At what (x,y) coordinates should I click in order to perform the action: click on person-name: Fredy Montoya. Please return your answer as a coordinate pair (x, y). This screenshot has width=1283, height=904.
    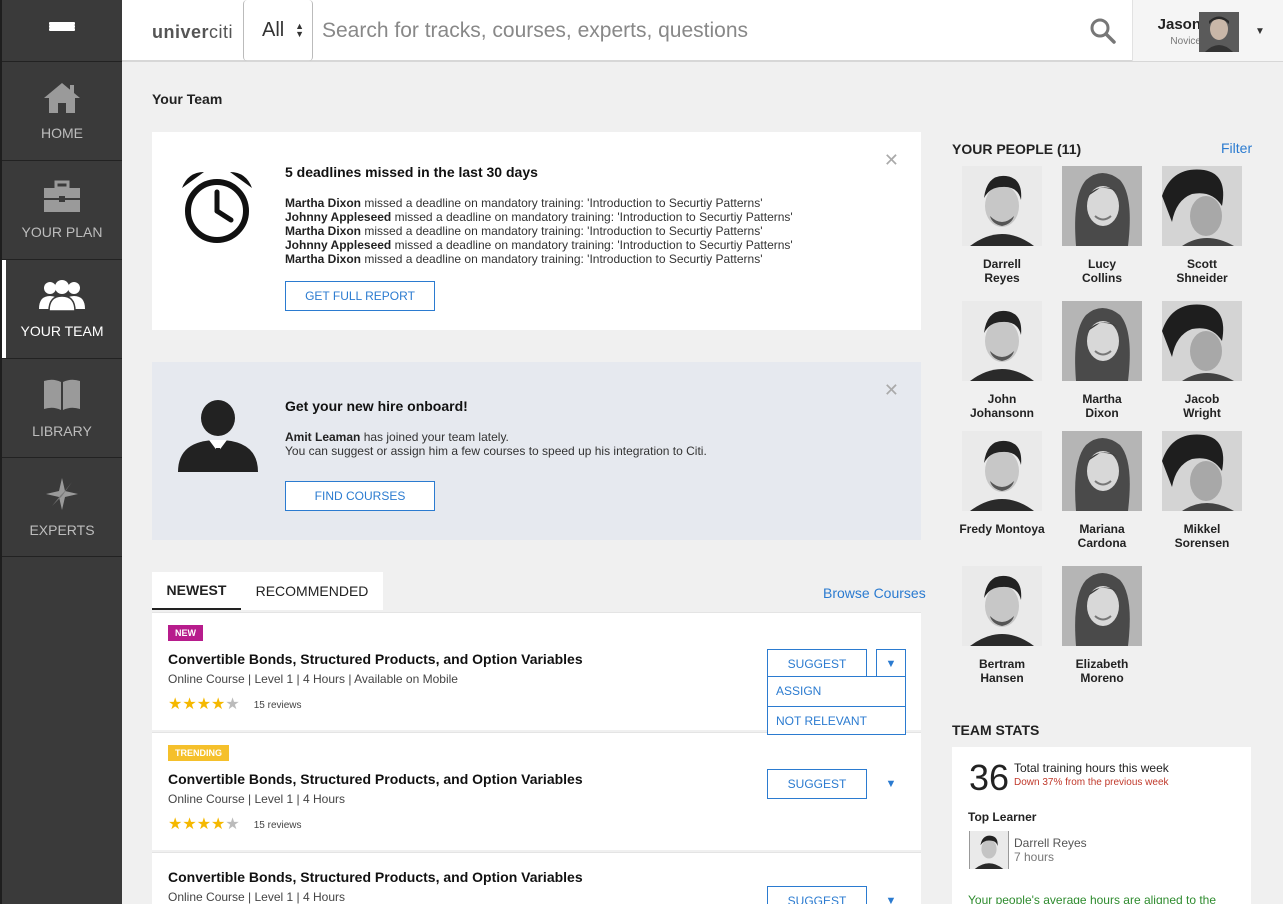
    Looking at the image, I should click on (1002, 529).